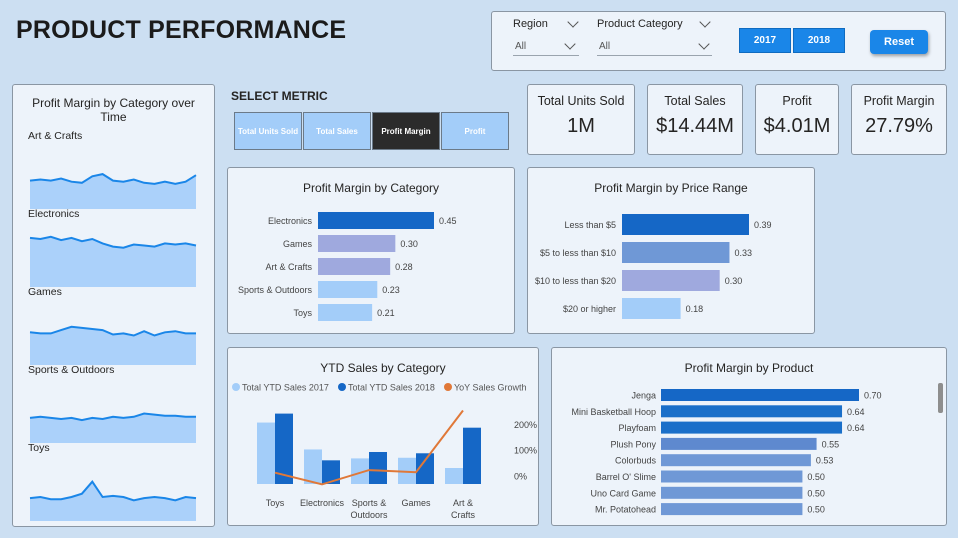 The image size is (958, 538). I want to click on axis-category-label: Outdoors, so click(369, 515).